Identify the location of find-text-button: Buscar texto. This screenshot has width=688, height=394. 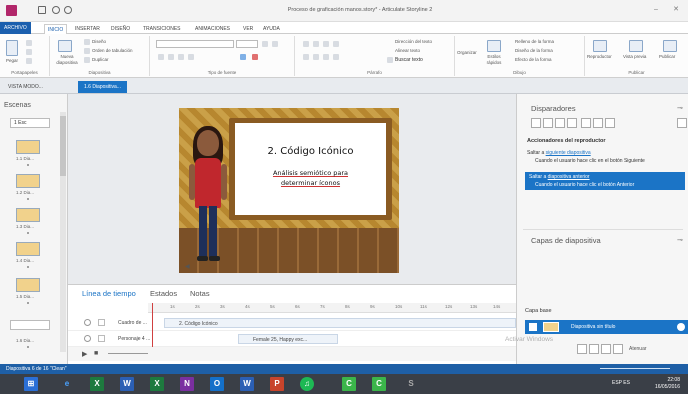
(409, 60).